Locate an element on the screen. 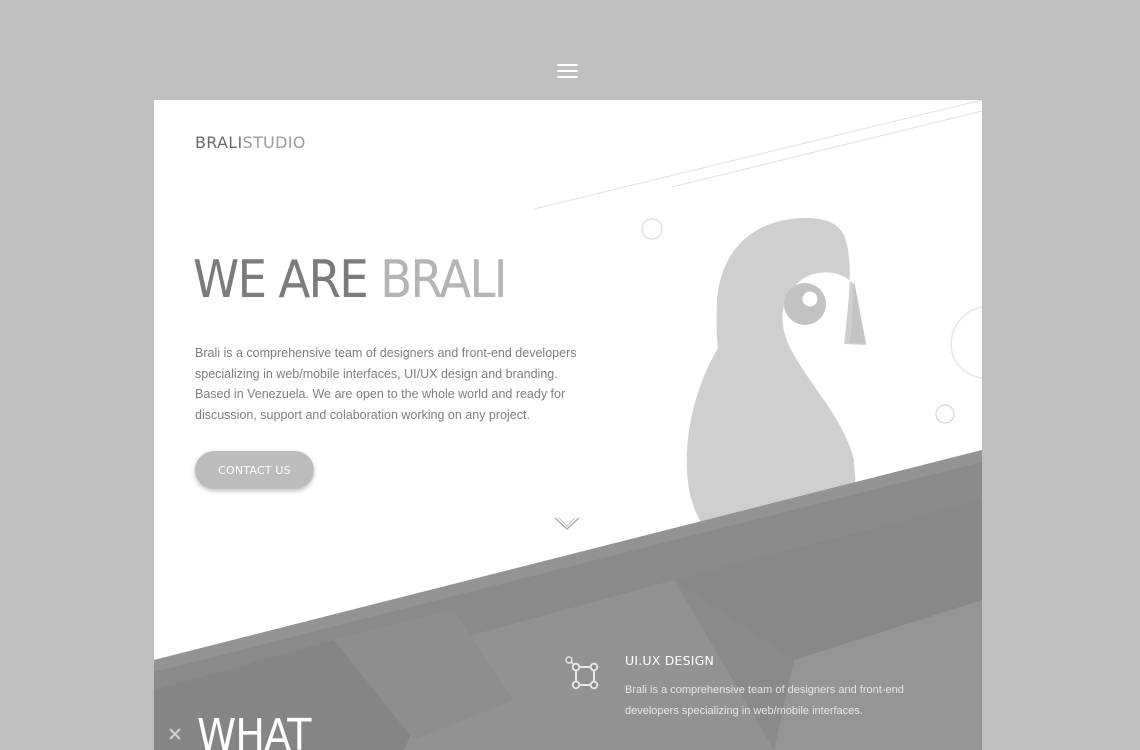  brand-logo: BRALISTUDIO is located at coordinates (250, 142).